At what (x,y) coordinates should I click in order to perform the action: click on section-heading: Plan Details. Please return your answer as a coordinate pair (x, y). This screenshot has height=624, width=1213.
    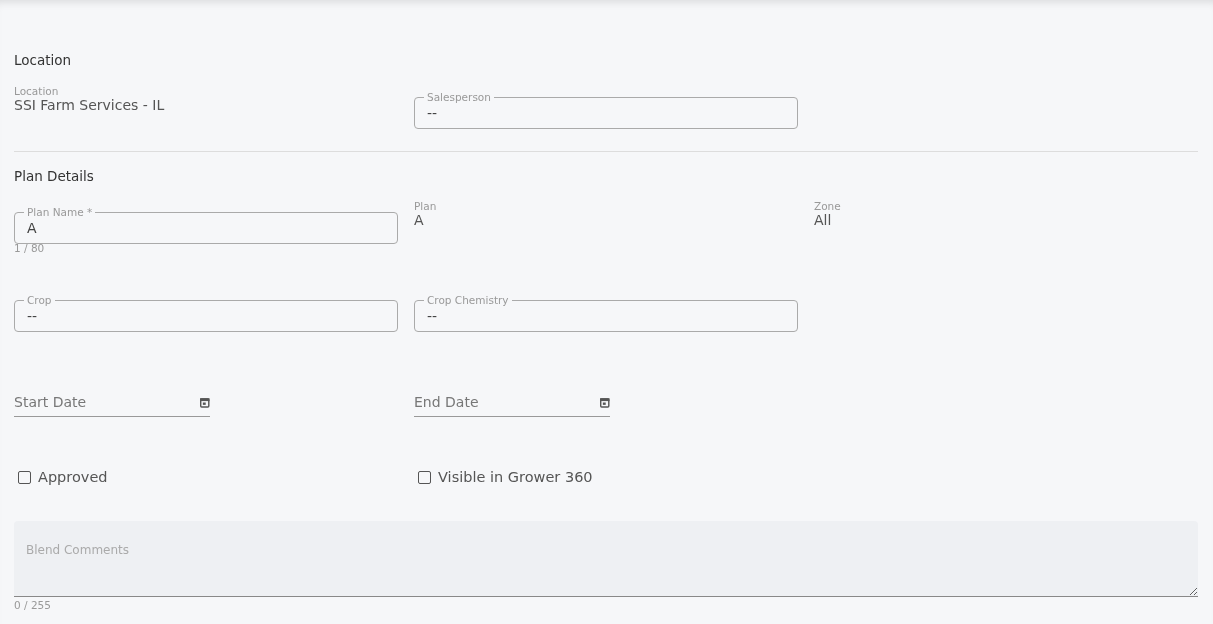
    Looking at the image, I should click on (54, 176).